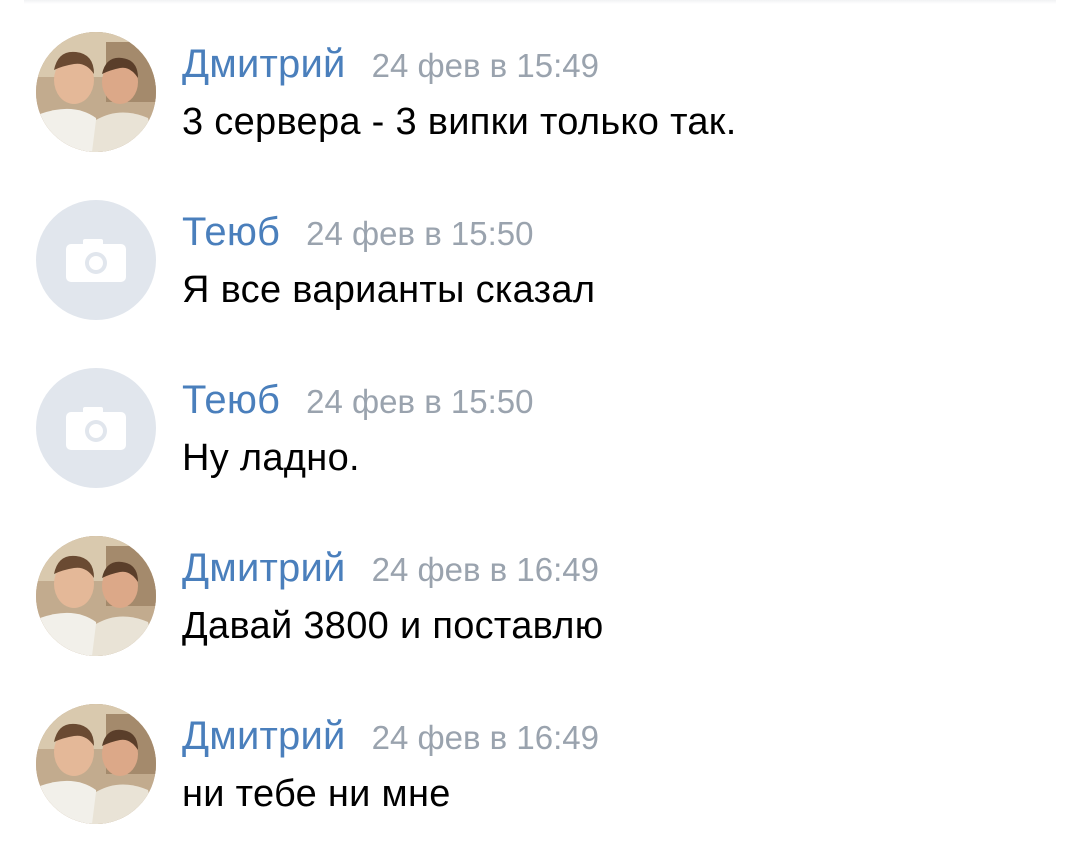 The width and height of the screenshot is (1080, 854). I want to click on message-text: Ну ладно., so click(271, 458).